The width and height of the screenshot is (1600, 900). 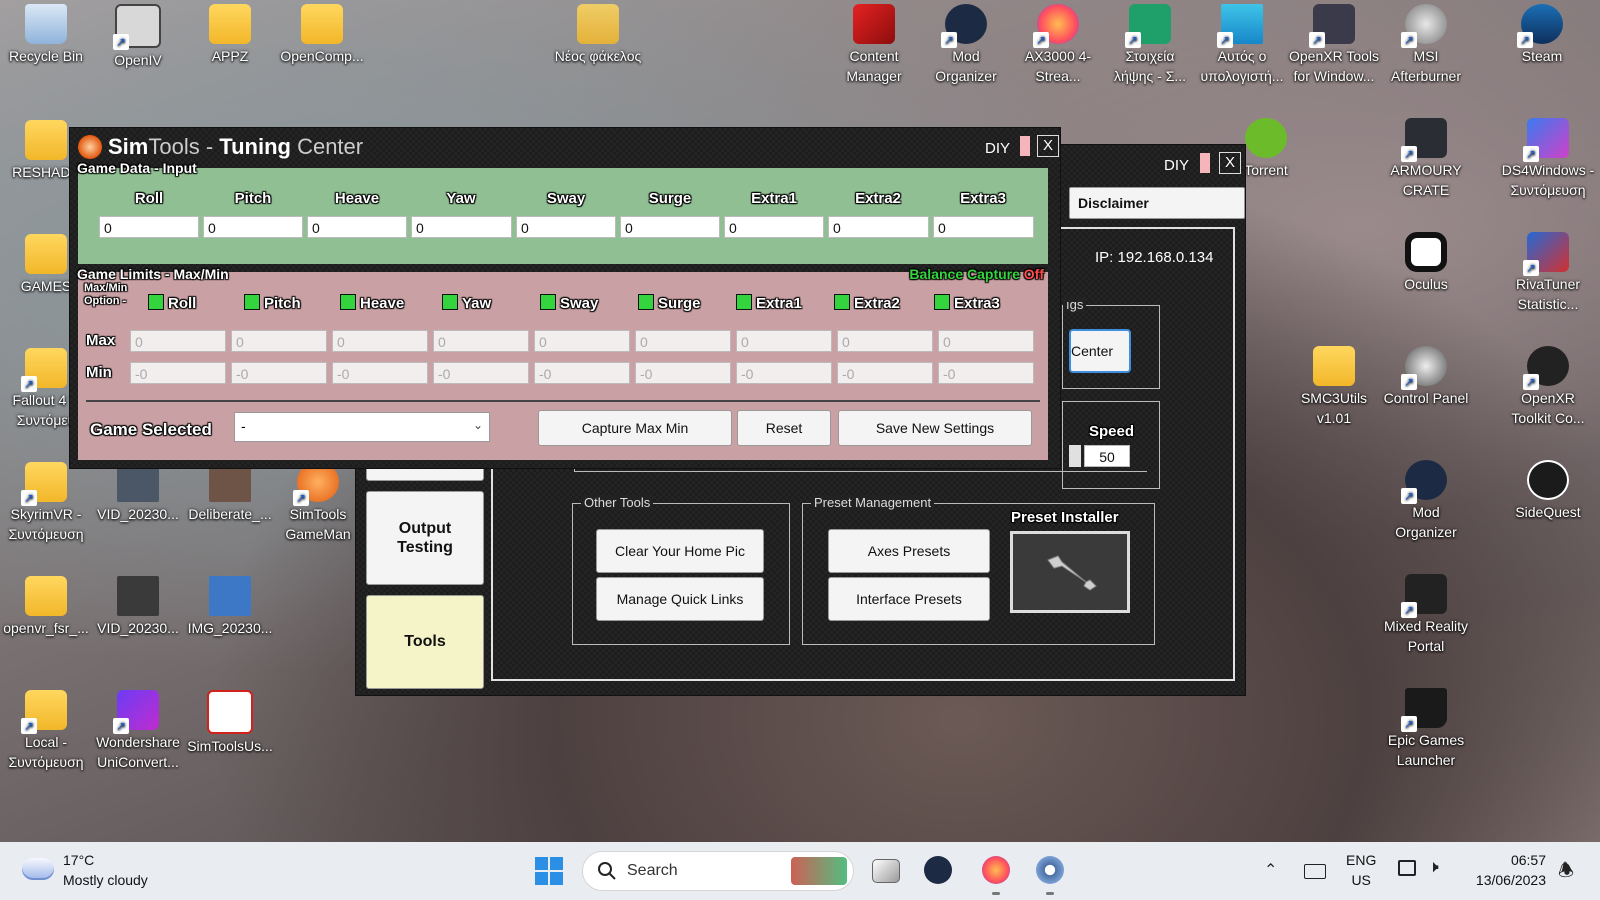 What do you see at coordinates (1050, 870) in the screenshot?
I see `gear-icon` at bounding box center [1050, 870].